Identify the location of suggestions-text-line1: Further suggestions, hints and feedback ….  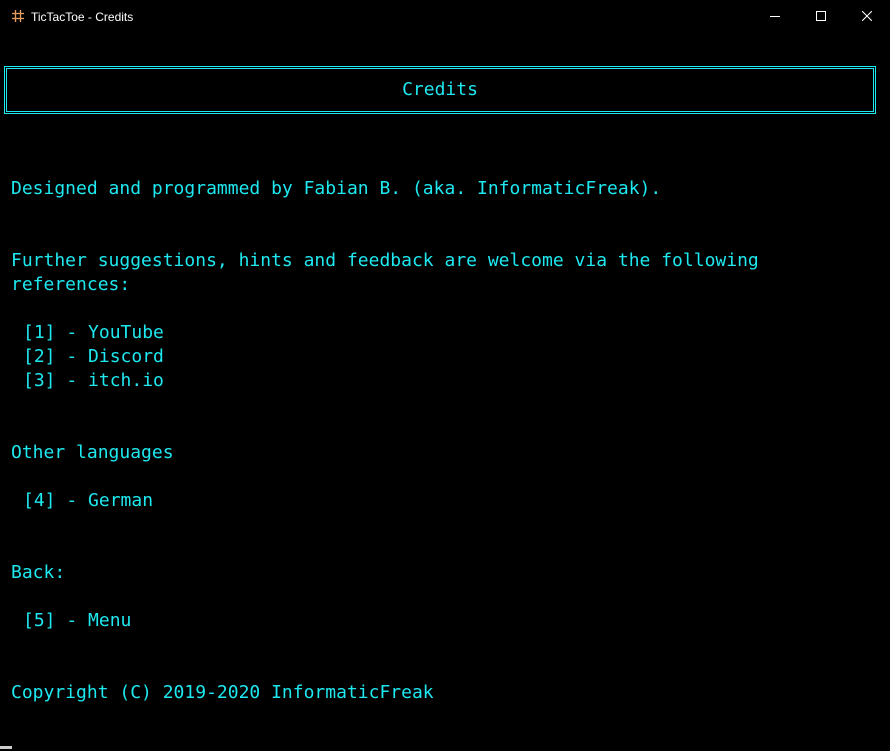
(385, 260).